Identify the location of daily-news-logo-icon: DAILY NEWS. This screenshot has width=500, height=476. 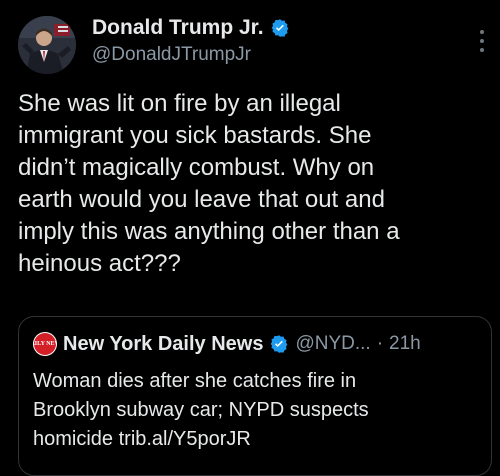
(45, 344).